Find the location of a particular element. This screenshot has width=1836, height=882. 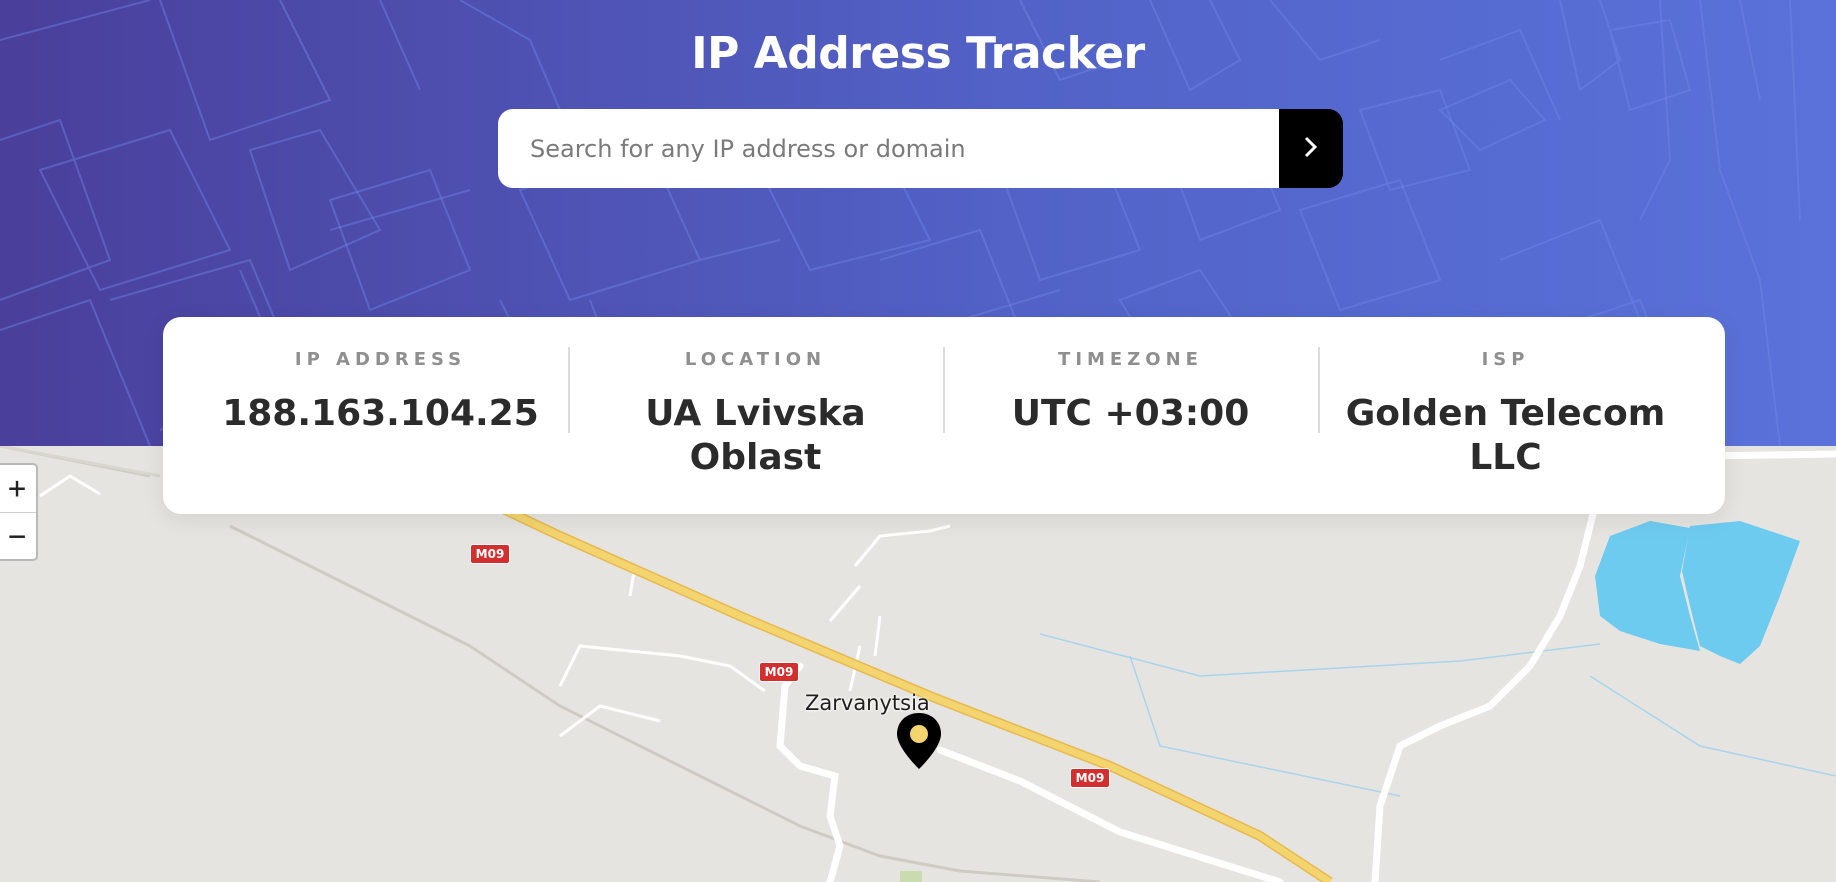

location-pin-icon is located at coordinates (919, 741).